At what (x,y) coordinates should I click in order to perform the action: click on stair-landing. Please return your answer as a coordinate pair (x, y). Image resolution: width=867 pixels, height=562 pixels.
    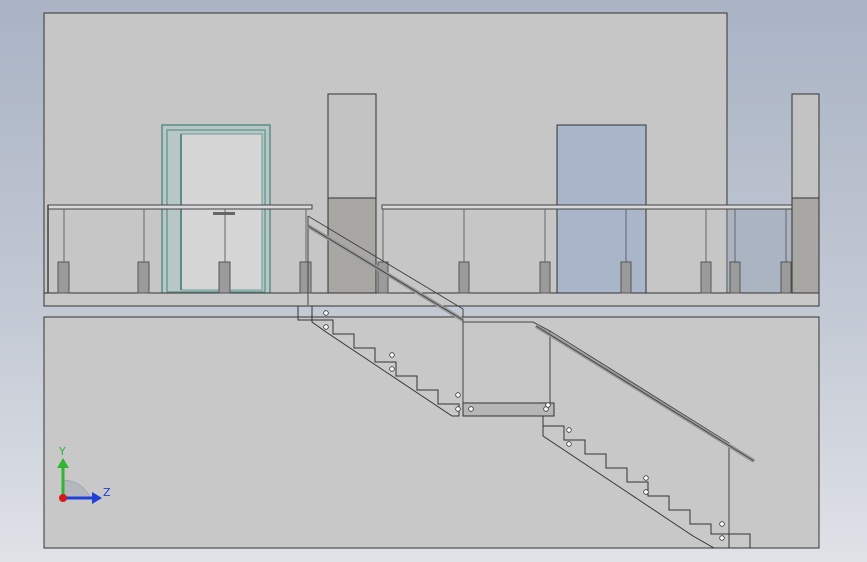
    Looking at the image, I should click on (508, 409).